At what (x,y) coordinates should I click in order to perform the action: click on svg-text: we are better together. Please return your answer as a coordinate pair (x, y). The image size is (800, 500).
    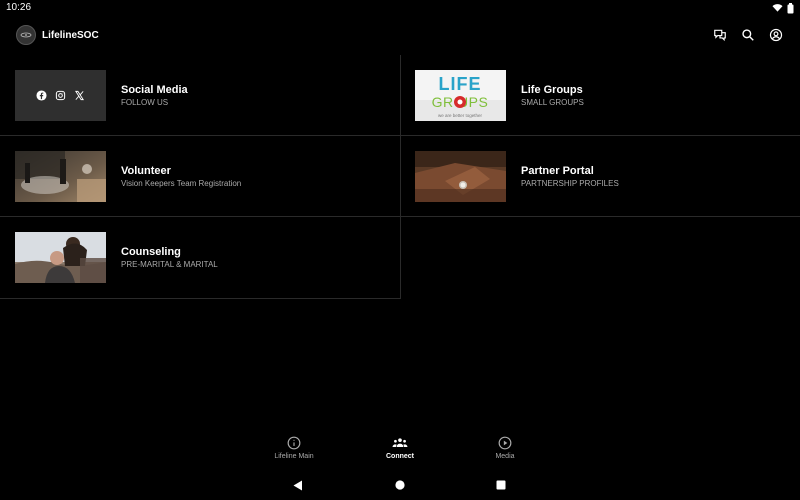
    Looking at the image, I should click on (460, 115).